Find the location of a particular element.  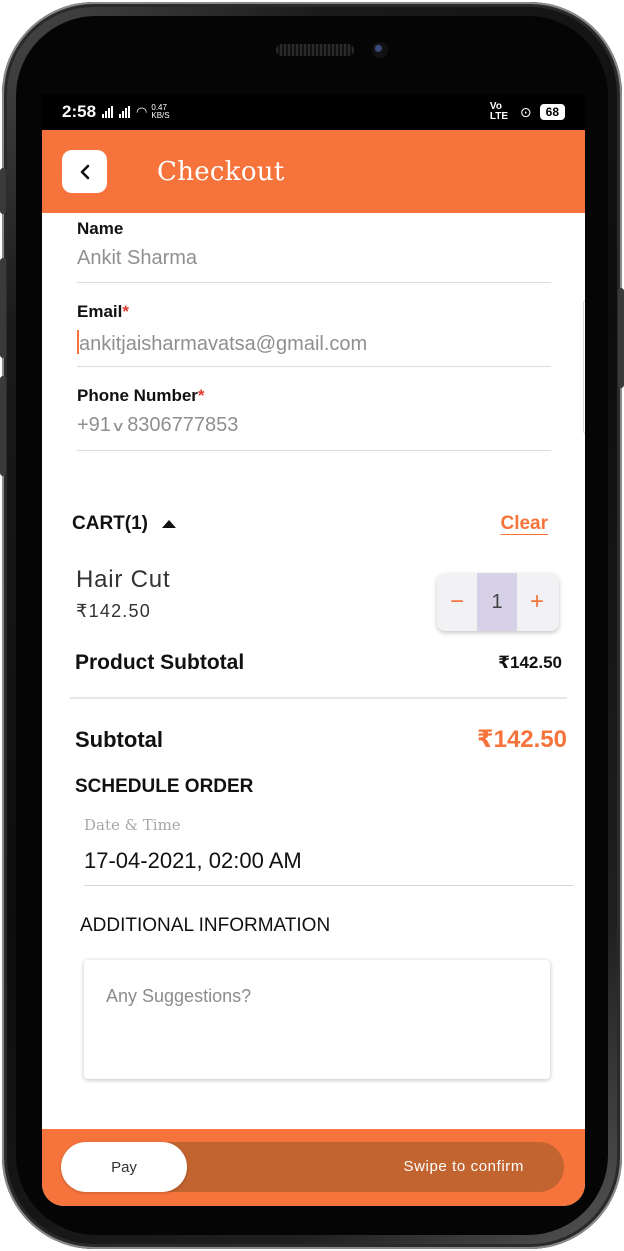

name-field: Name Ankit Sharma is located at coordinates (314, 251).